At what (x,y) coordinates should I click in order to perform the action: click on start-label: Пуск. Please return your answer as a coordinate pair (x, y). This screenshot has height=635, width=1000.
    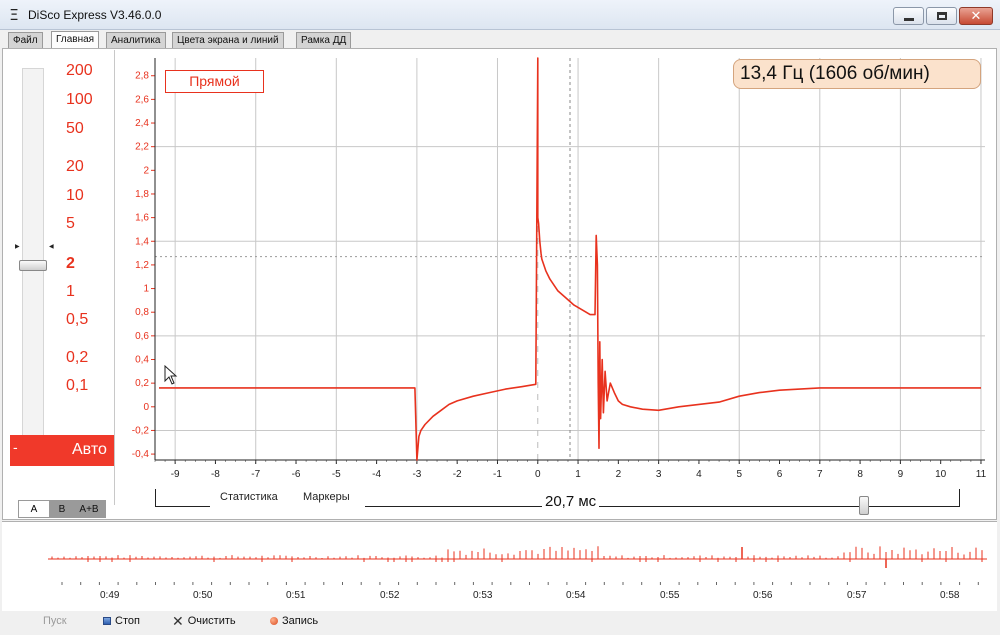
    Looking at the image, I should click on (55, 621).